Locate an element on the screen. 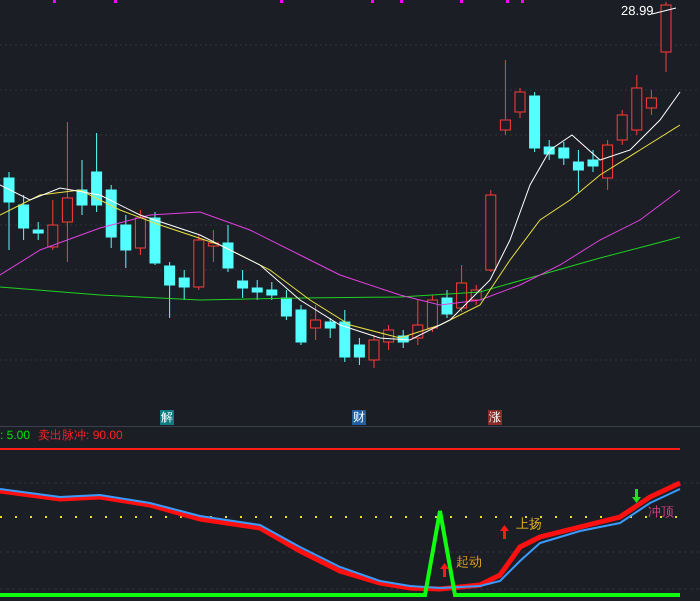 This screenshot has height=601, width=700. event-marker: 涨 is located at coordinates (495, 417).